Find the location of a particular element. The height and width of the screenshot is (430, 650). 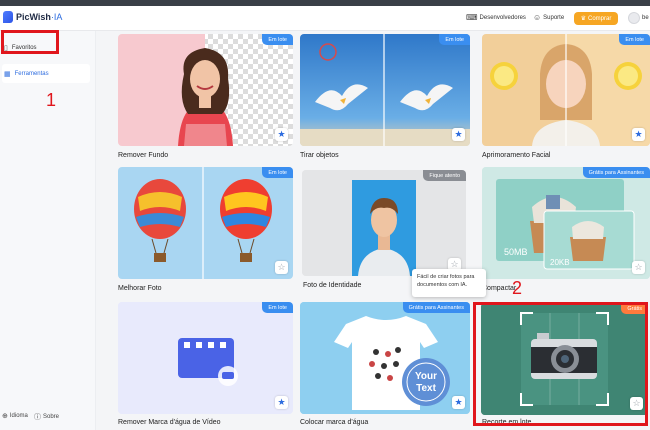

tool-card-tirar-objetos: Em lote ★ is located at coordinates (385, 90).